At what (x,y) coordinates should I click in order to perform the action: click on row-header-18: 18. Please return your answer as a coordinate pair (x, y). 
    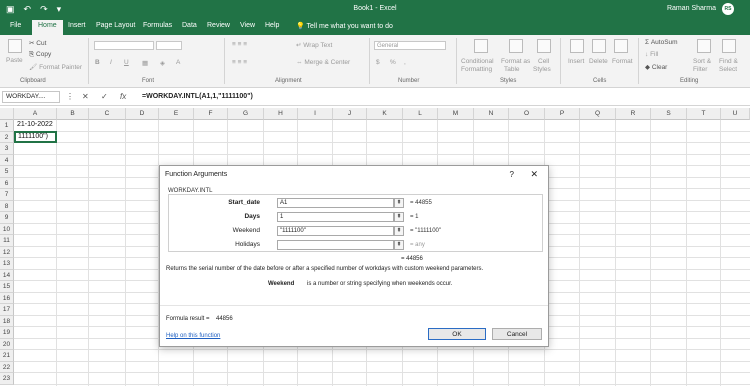
    Looking at the image, I should click on (7, 321).